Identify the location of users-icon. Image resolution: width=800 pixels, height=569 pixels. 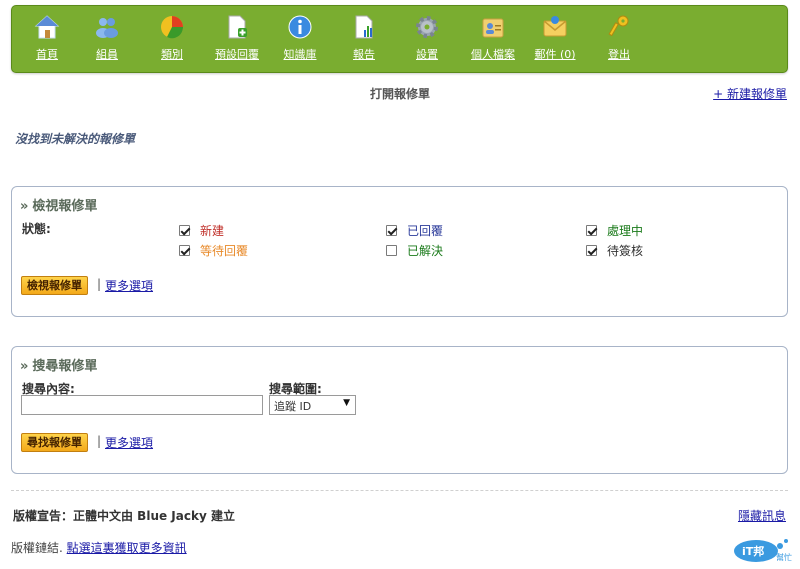
(107, 28).